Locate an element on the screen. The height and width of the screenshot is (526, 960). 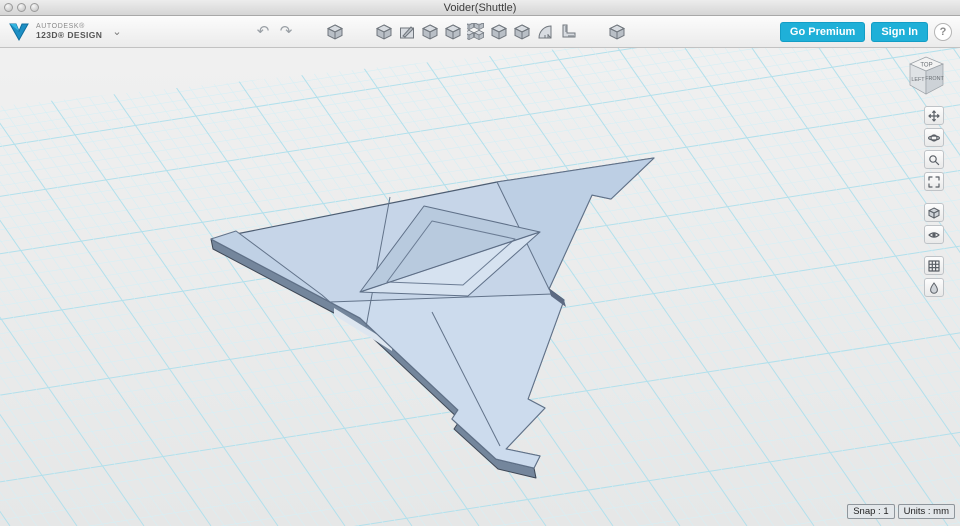
account-actions: Go Premium Sign In ? is located at coordinates (865, 31).